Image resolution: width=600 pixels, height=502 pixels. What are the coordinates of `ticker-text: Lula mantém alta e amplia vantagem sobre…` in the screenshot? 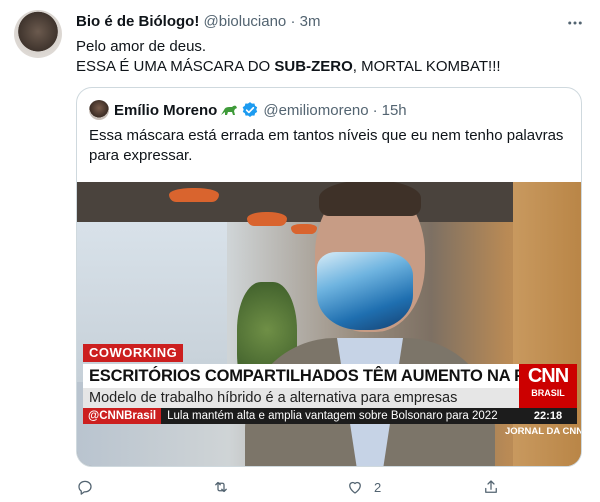 It's located at (332, 416).